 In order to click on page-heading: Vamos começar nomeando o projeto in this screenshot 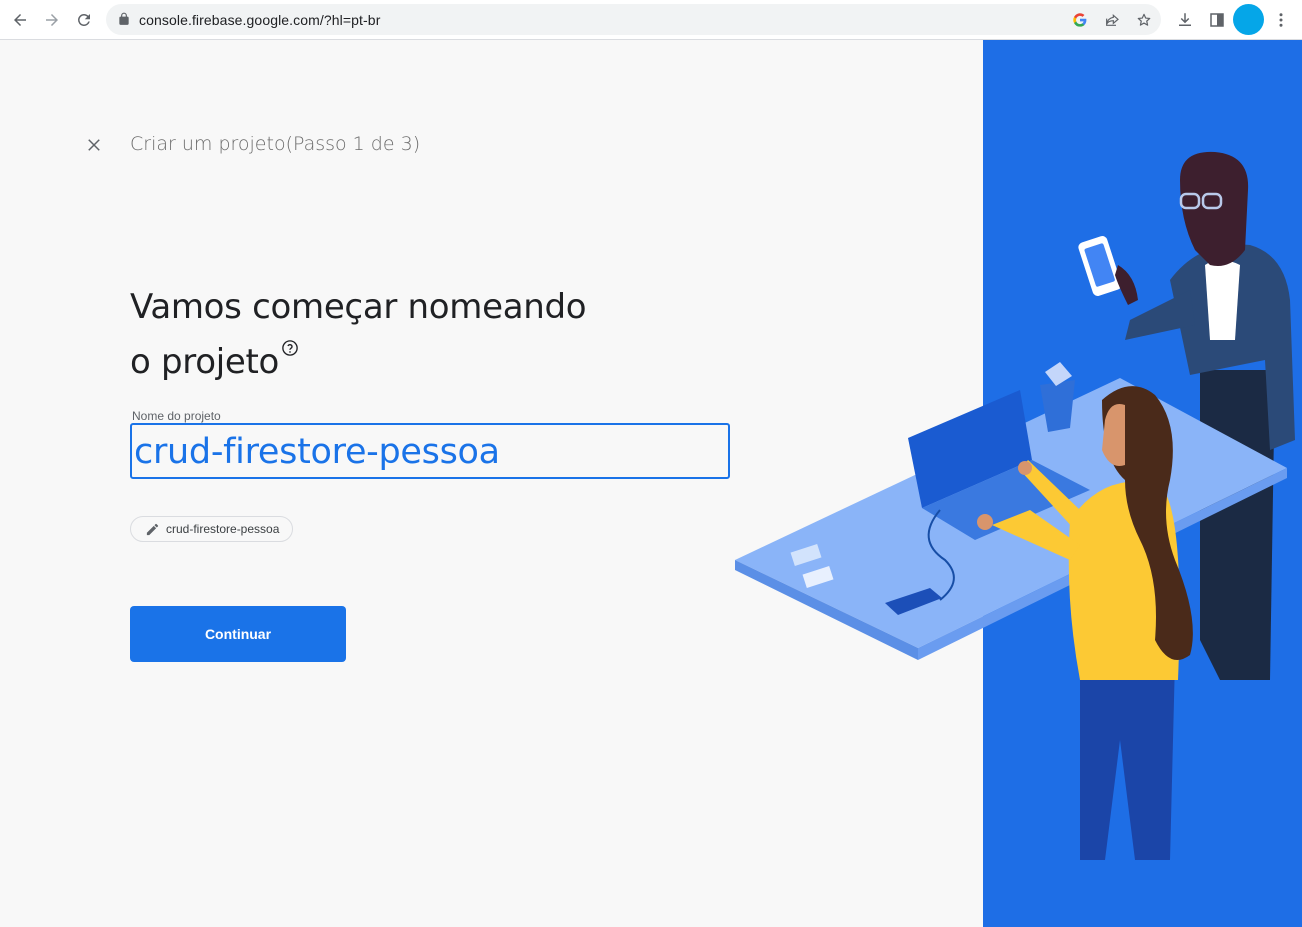, I will do `click(390, 335)`.